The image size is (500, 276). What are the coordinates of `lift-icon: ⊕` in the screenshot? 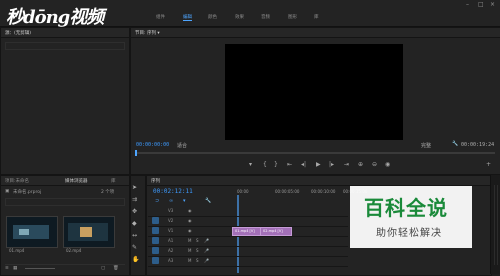 It's located at (360, 164).